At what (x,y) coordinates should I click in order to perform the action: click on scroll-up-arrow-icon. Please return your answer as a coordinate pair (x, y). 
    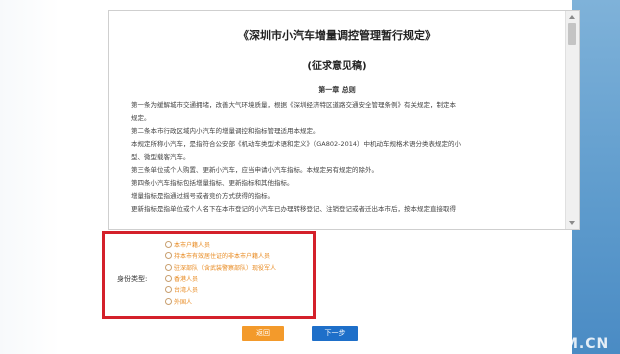
    Looking at the image, I should click on (572, 17).